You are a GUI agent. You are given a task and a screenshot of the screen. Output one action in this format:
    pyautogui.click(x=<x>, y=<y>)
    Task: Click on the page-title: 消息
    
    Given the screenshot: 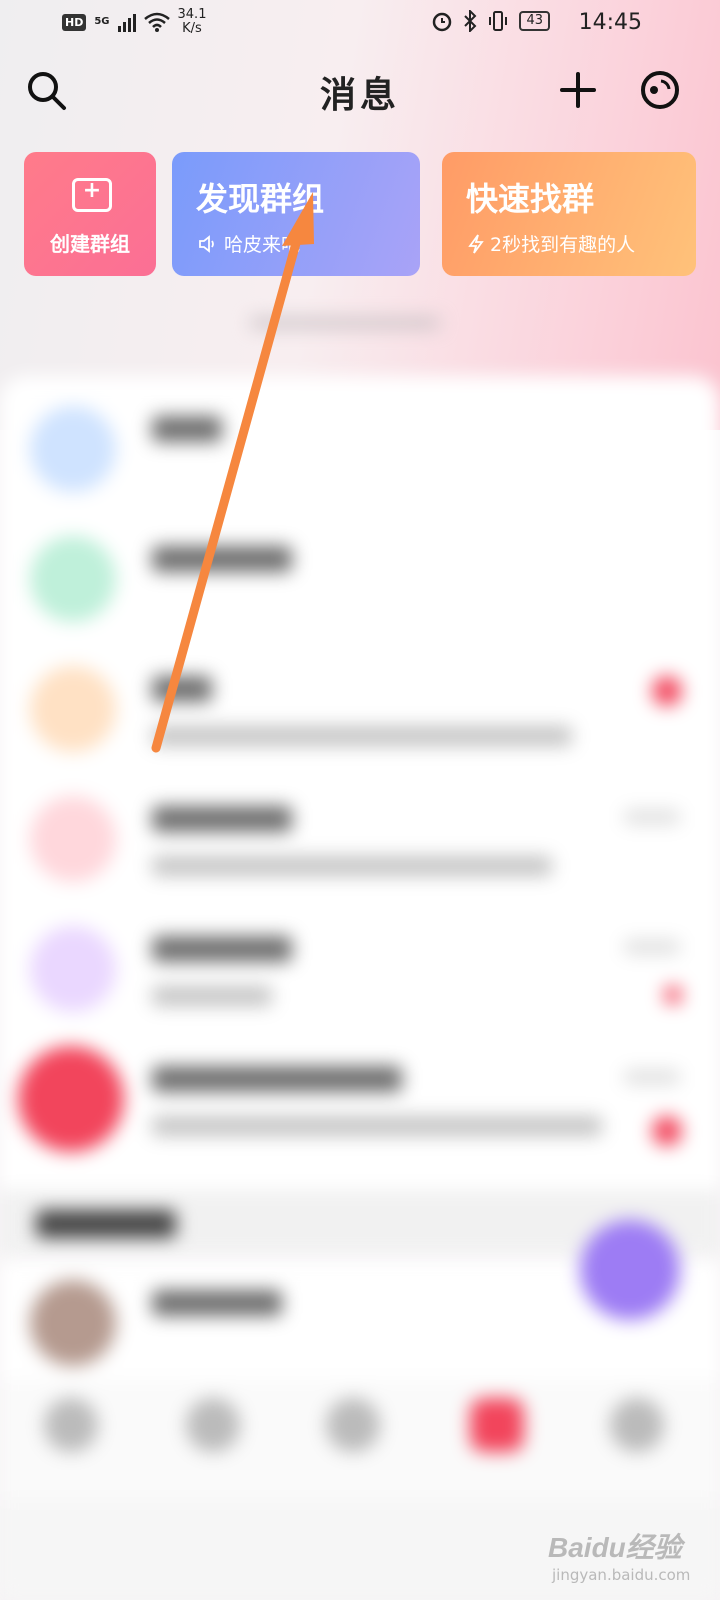 What is the action you would take?
    pyautogui.click(x=359, y=95)
    